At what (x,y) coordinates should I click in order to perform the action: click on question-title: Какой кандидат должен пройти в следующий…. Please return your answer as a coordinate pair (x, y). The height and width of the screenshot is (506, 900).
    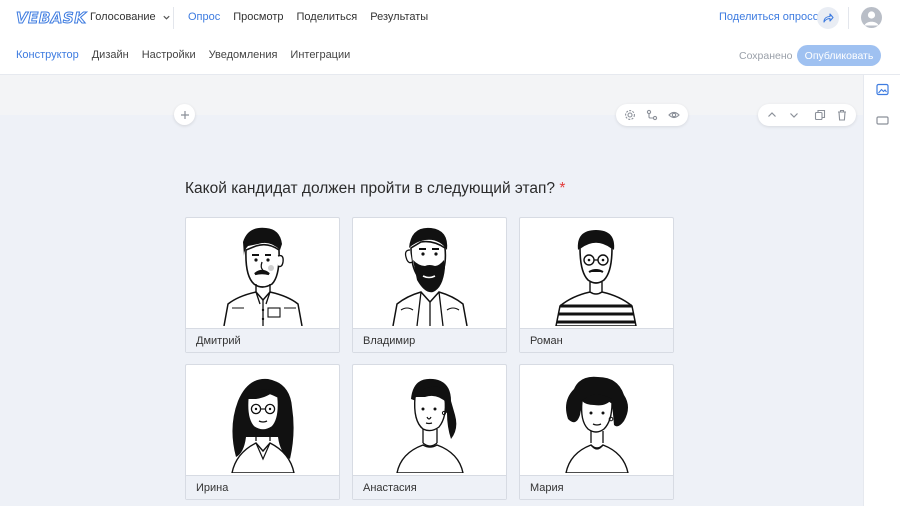
    Looking at the image, I should click on (375, 189).